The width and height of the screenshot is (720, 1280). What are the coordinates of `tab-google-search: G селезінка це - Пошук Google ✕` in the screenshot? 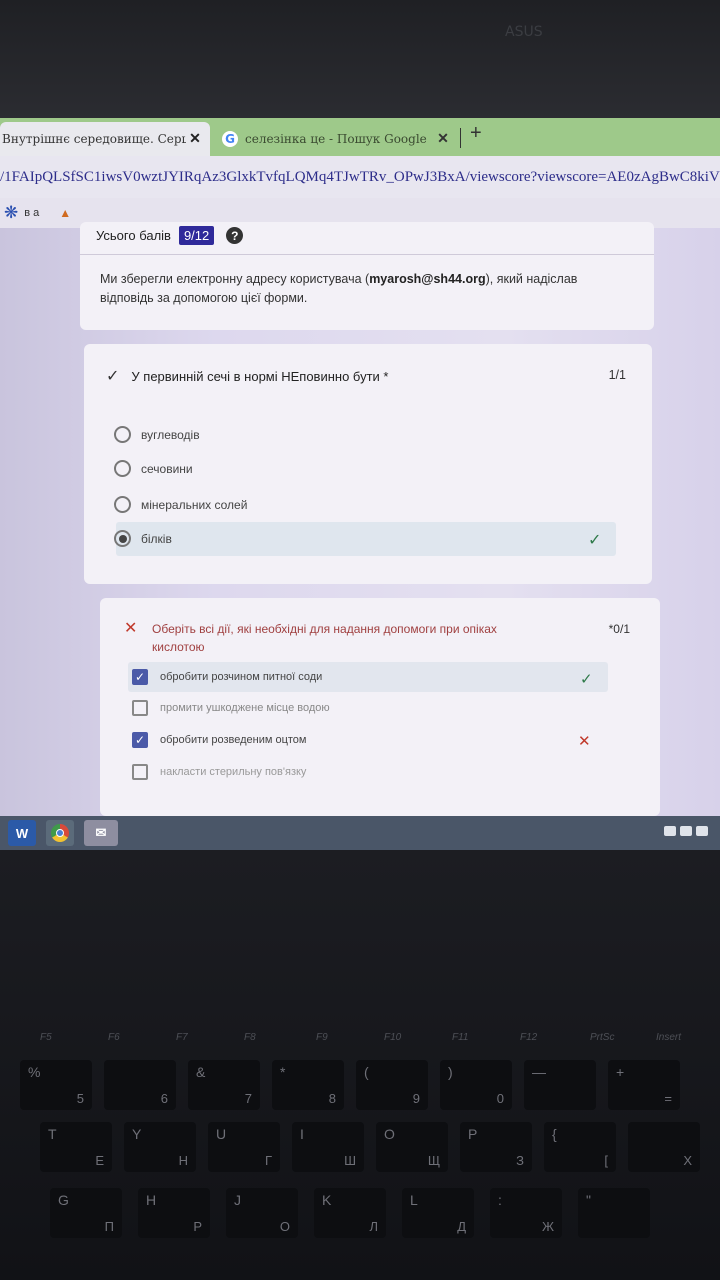 It's located at (338, 139).